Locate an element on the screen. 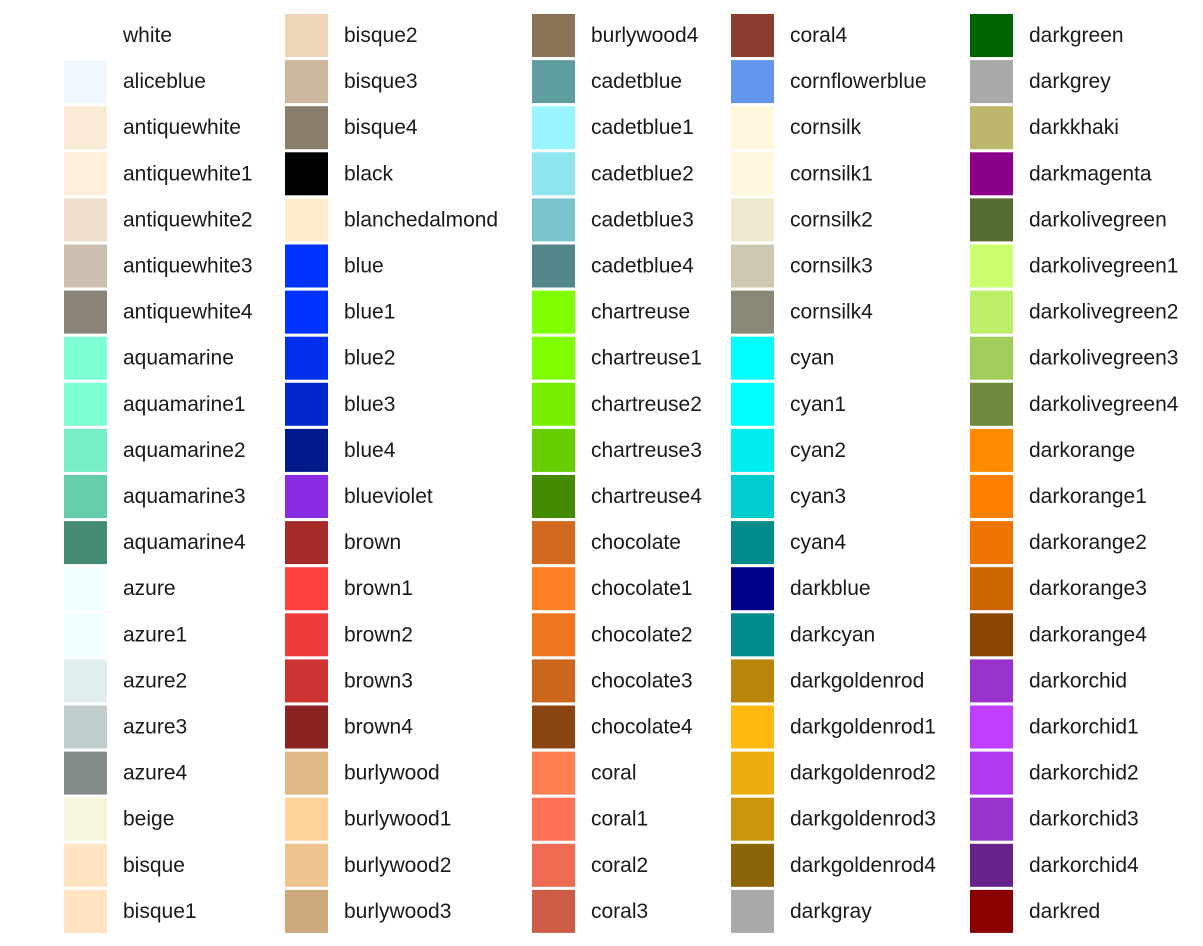  color-label: darkblue is located at coordinates (830, 588).